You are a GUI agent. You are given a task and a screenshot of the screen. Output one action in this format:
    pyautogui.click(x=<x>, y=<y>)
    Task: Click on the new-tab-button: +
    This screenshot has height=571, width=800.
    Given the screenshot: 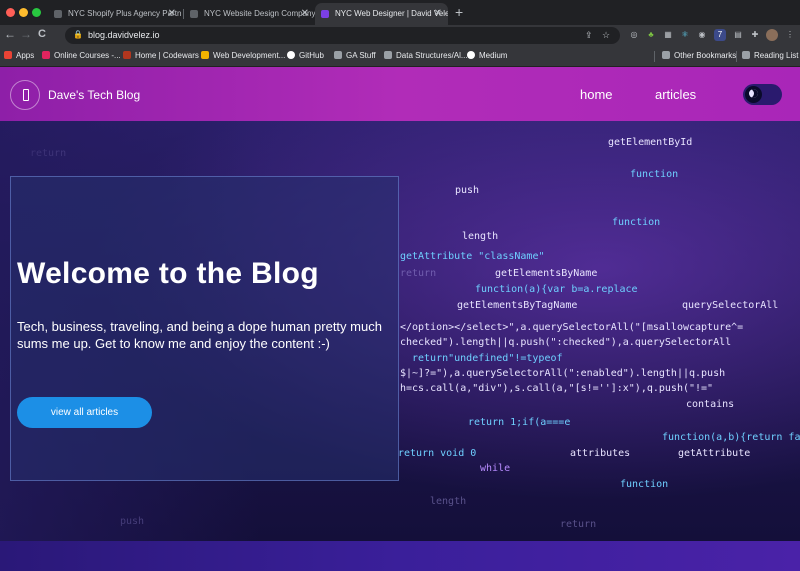 What is the action you would take?
    pyautogui.click(x=459, y=12)
    